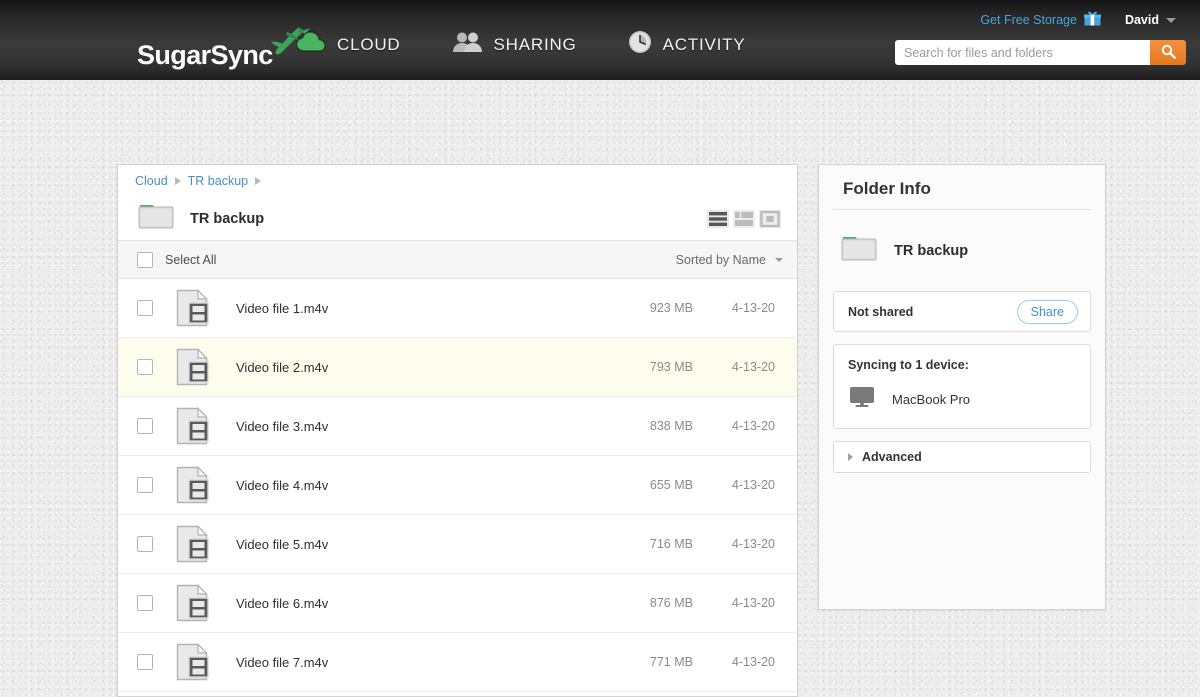  What do you see at coordinates (671, 308) in the screenshot?
I see `file-size: 923 MB` at bounding box center [671, 308].